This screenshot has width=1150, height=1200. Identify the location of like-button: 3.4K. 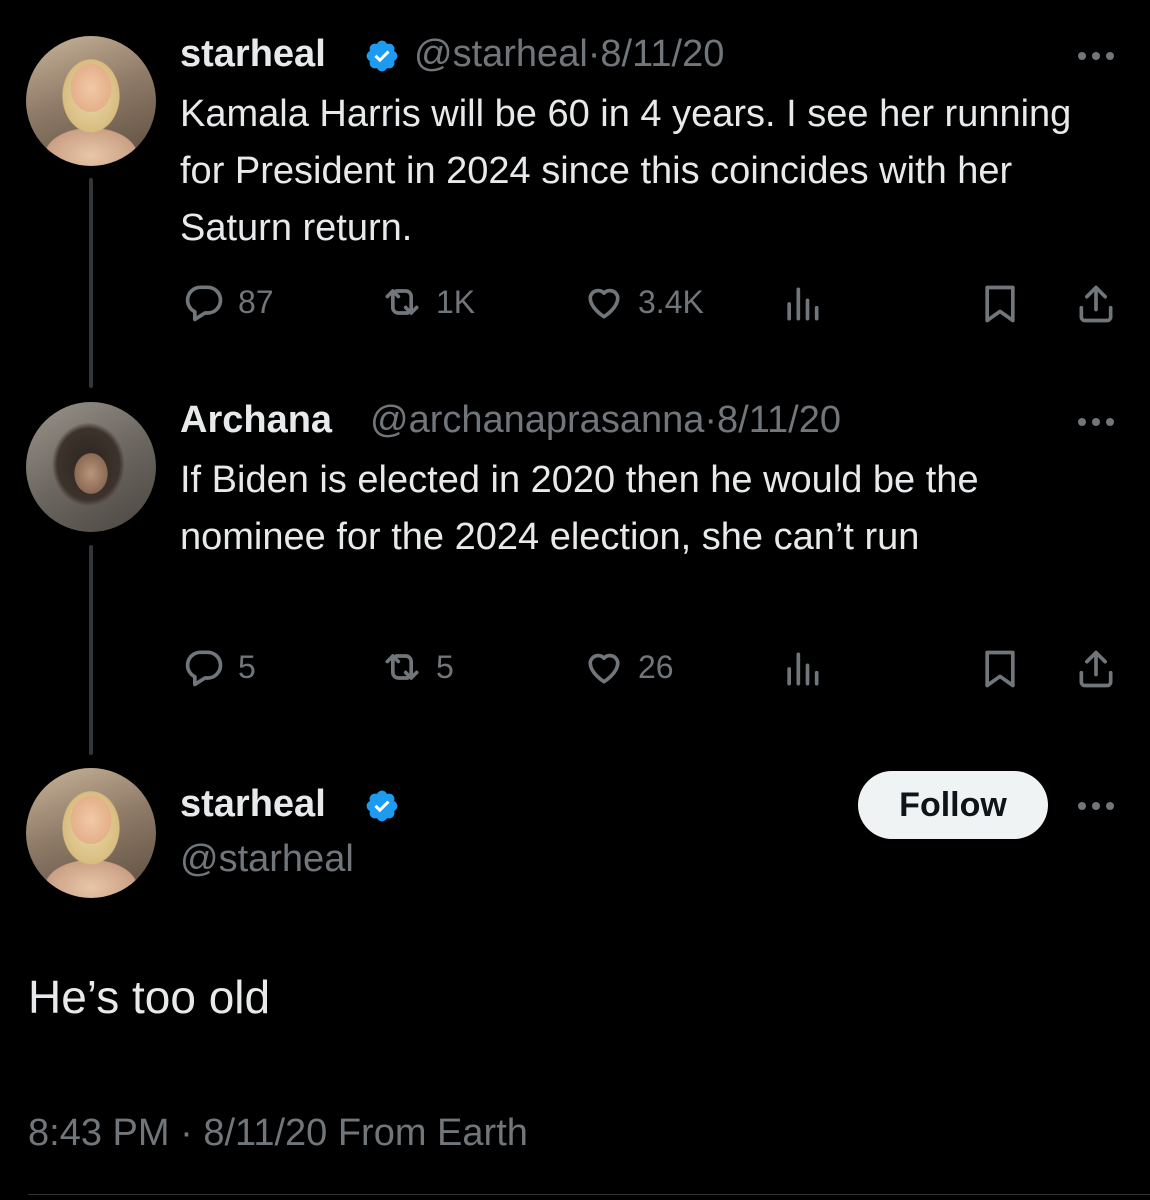
(643, 302).